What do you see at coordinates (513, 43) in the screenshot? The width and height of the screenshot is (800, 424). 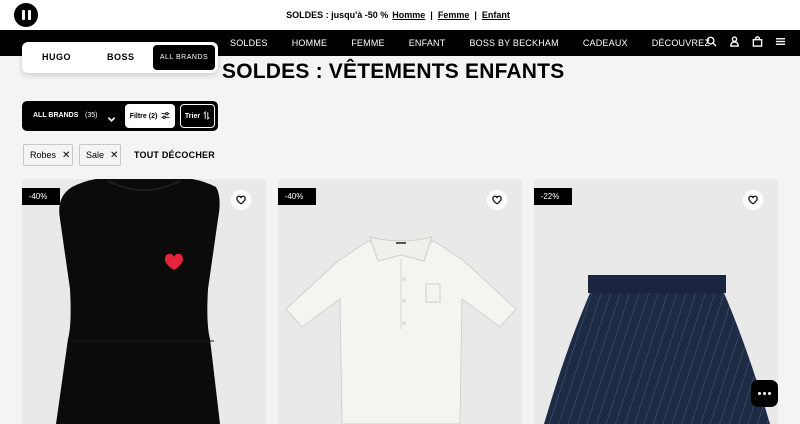 I see `nav-item-boss-by-beckham: BOSS BY BECKHAM` at bounding box center [513, 43].